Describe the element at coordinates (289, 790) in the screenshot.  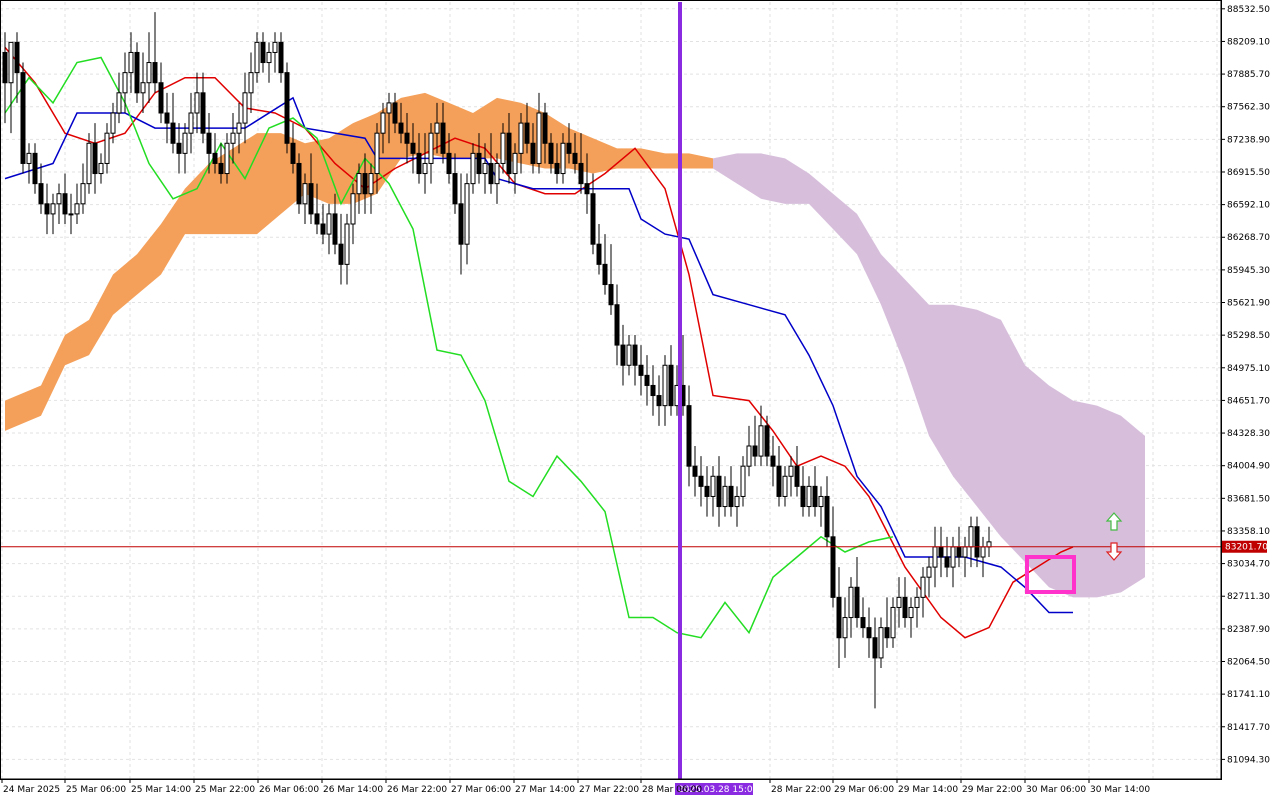
I see `x-tick-label: 26 Mar 06:00` at that location.